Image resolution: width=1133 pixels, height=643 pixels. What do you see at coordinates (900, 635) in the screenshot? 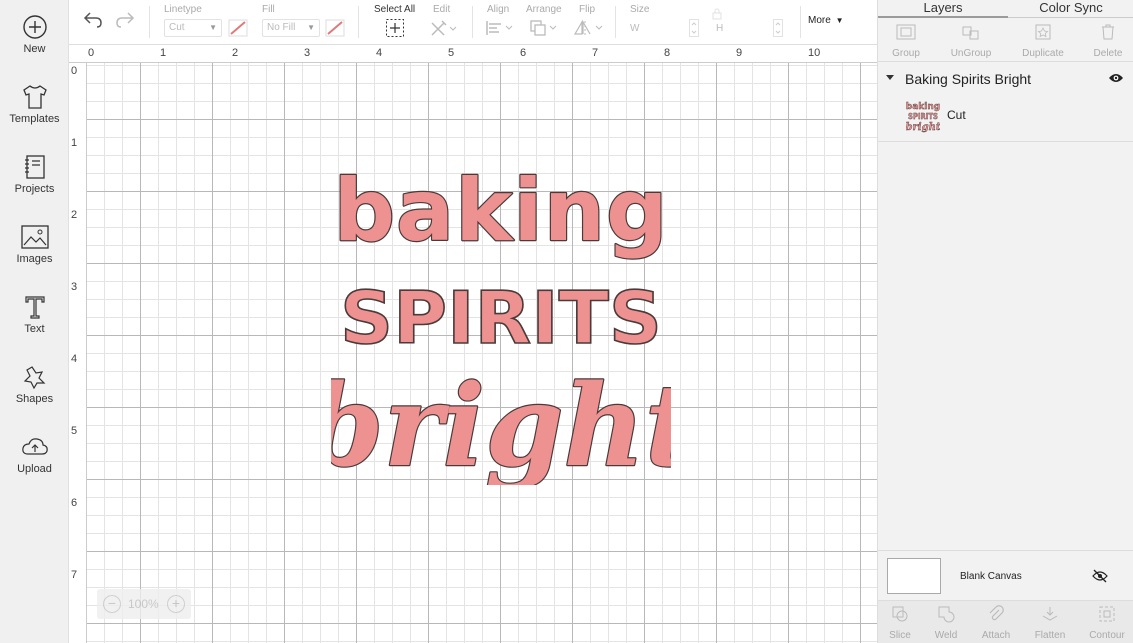
I see `action-label: Slice` at bounding box center [900, 635].